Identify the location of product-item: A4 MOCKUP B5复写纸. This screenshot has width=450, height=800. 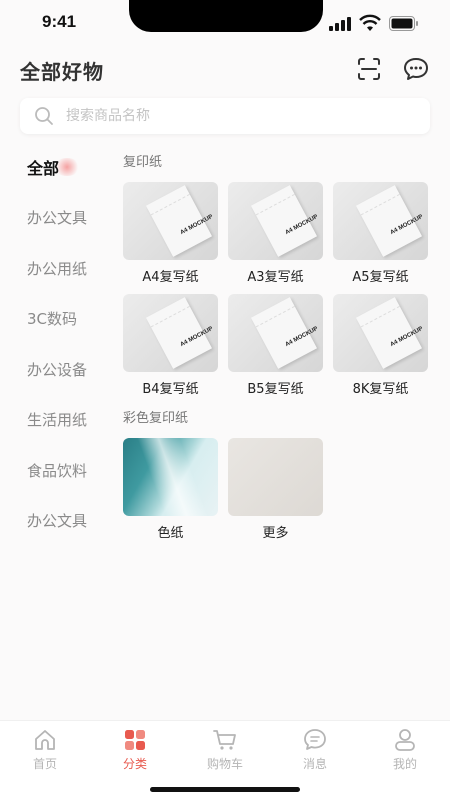
(275, 345).